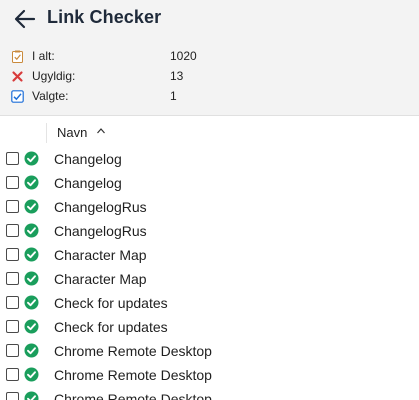 The image size is (419, 400). Describe the element at coordinates (183, 56) in the screenshot. I see `stat-value: 1020` at that location.